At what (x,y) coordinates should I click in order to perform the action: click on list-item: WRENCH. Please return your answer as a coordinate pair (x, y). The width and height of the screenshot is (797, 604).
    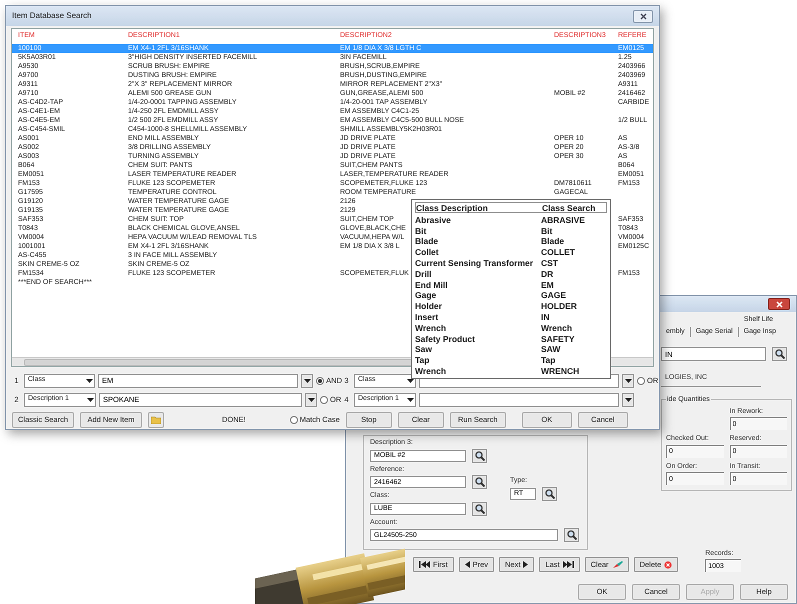
    Looking at the image, I should click on (574, 371).